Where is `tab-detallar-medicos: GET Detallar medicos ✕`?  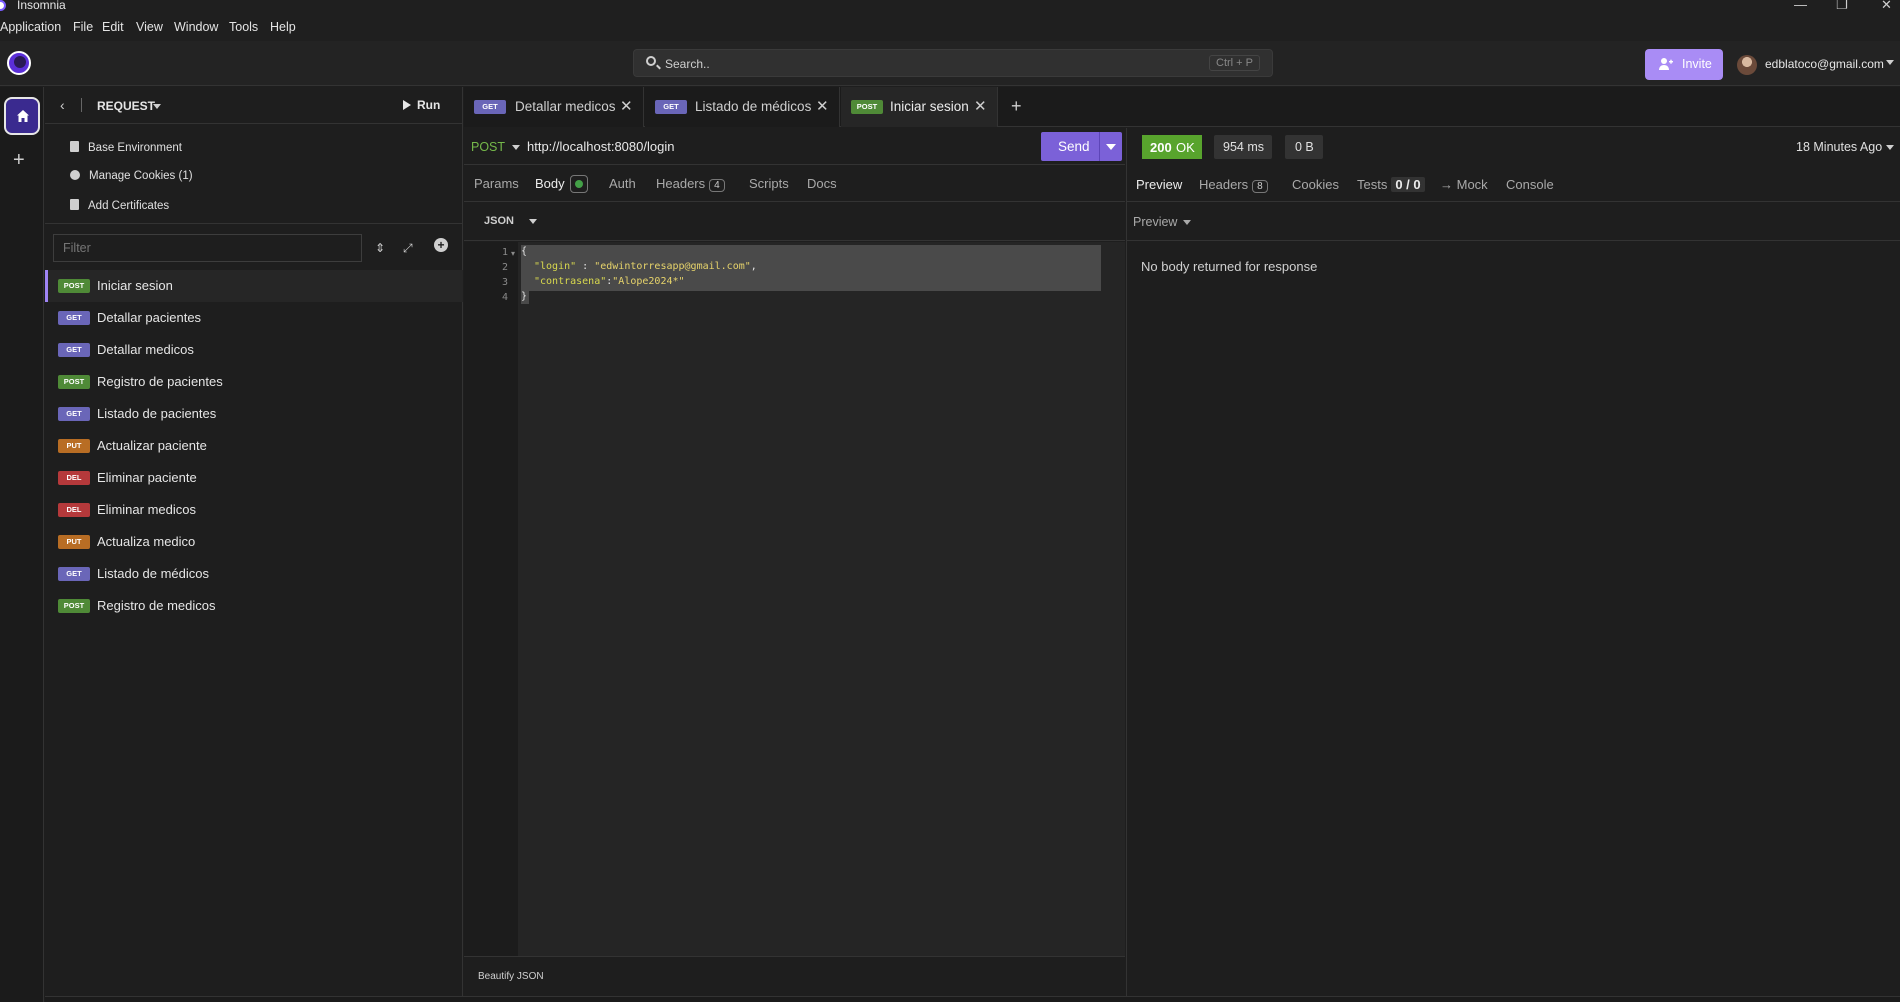 tab-detallar-medicos: GET Detallar medicos ✕ is located at coordinates (554, 107).